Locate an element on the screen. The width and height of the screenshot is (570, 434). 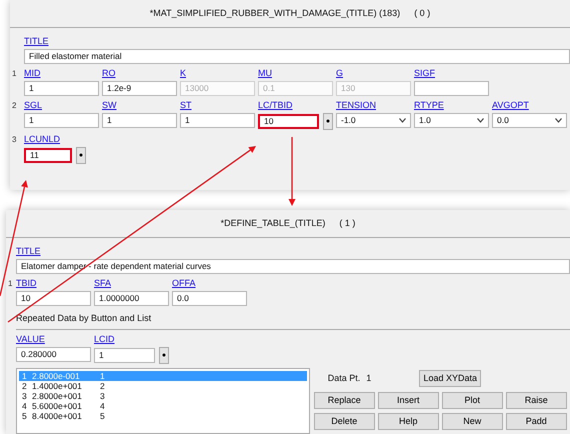
field-label-link: LC/TBID is located at coordinates (295, 105).